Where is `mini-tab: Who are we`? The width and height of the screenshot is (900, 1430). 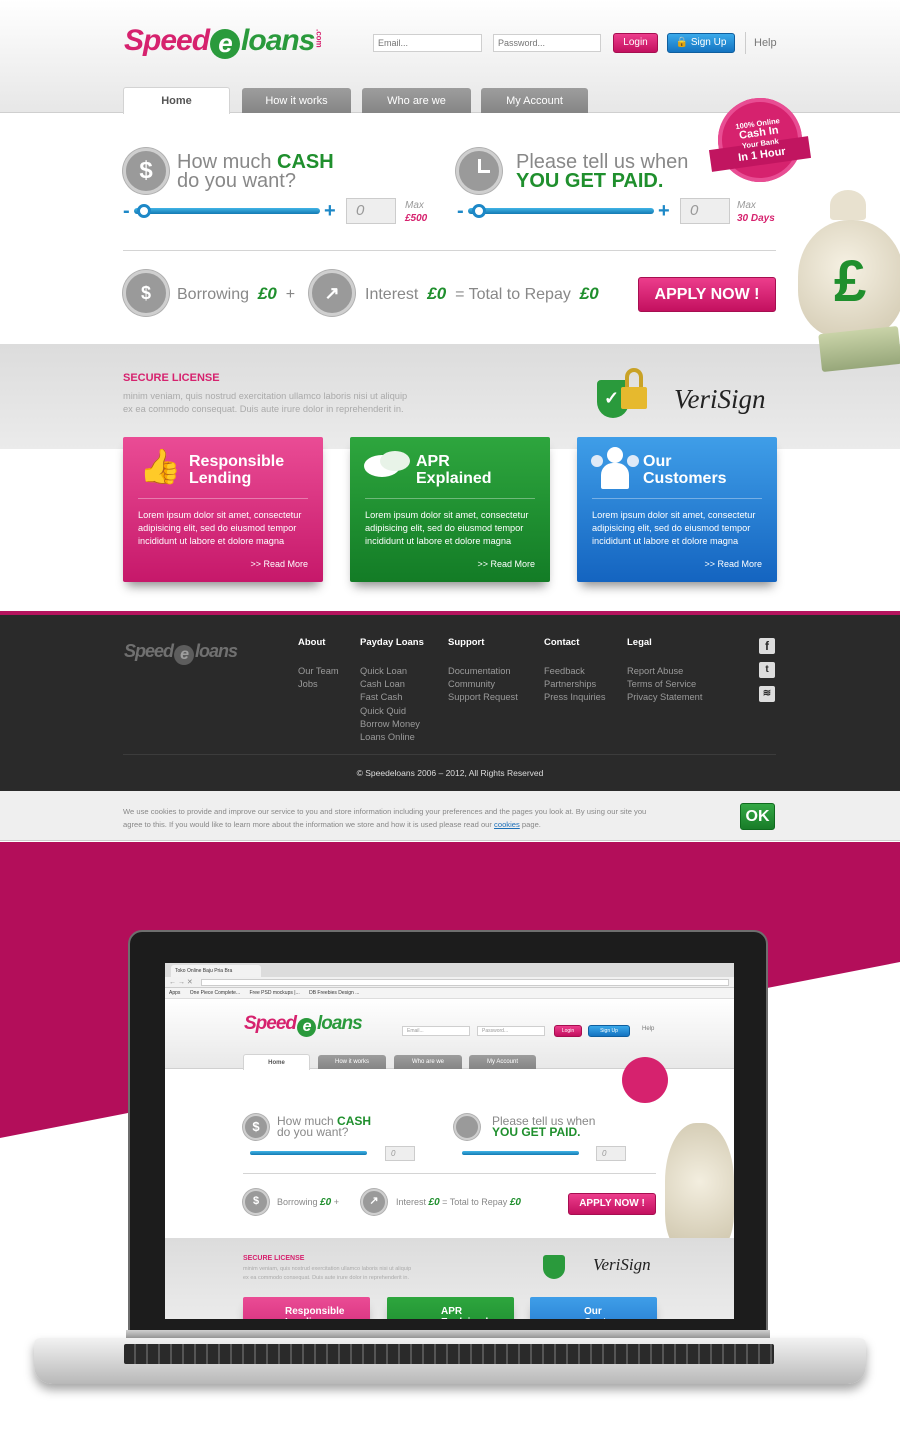 mini-tab: Who are we is located at coordinates (428, 1062).